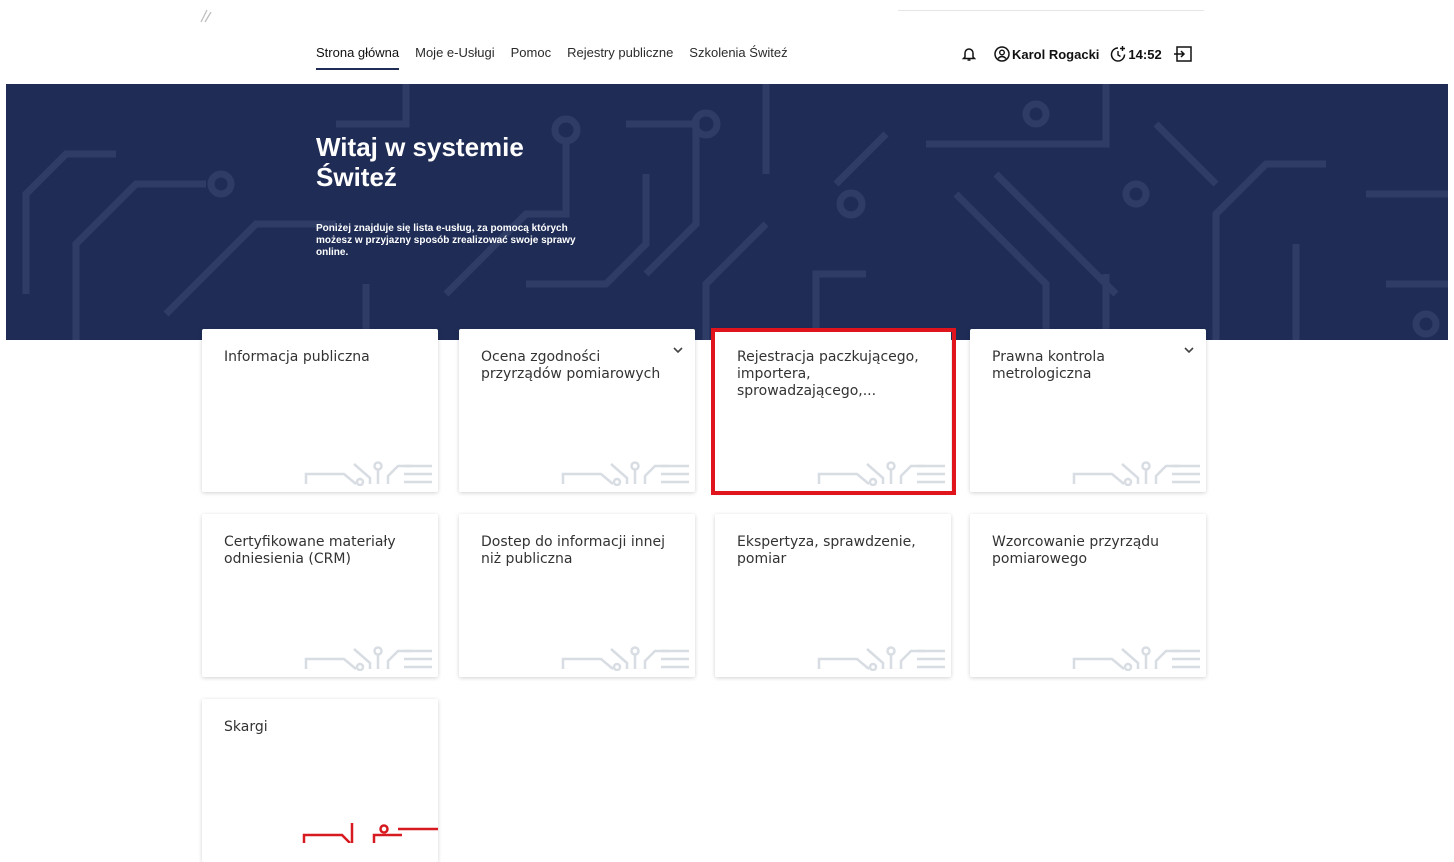  I want to click on nav-public-registers: Rejestry publiczne, so click(620, 54).